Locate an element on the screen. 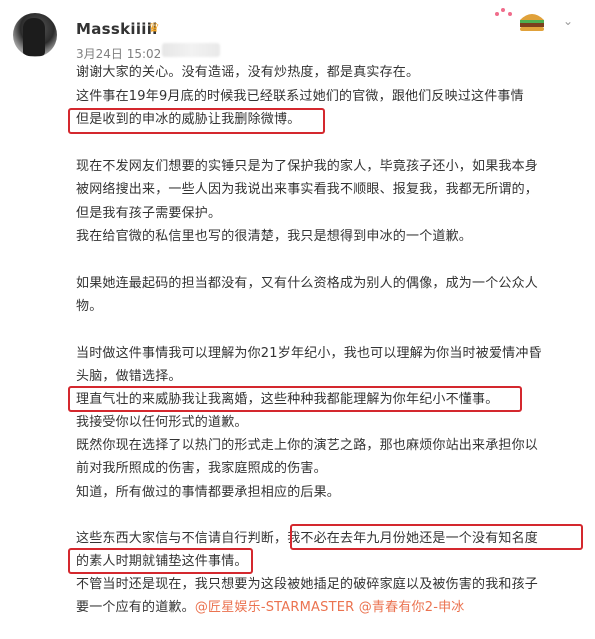  post-line-17: 既然你现在选择了以热门的形式走上你的演艺之路，那也麻烦你站出来承担你以 is located at coordinates (307, 445).